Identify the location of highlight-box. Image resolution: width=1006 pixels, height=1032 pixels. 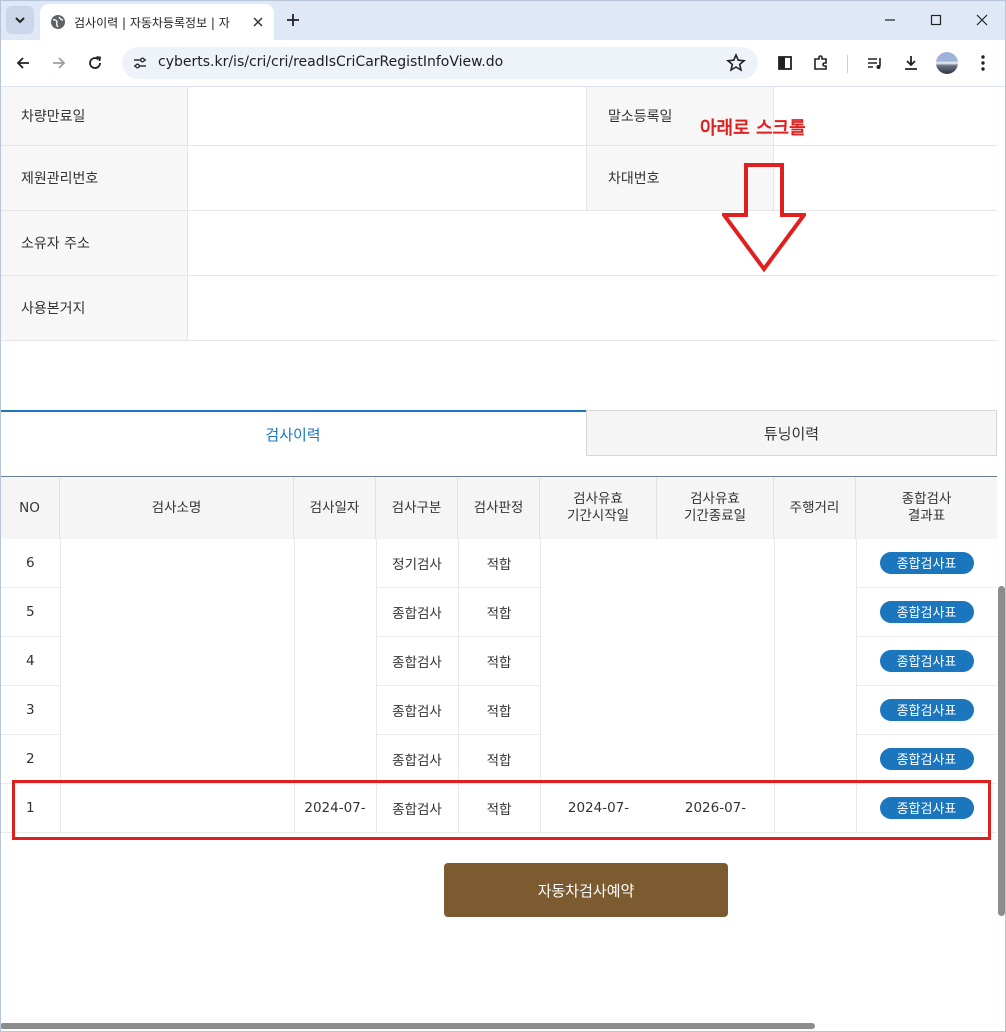
(501, 810).